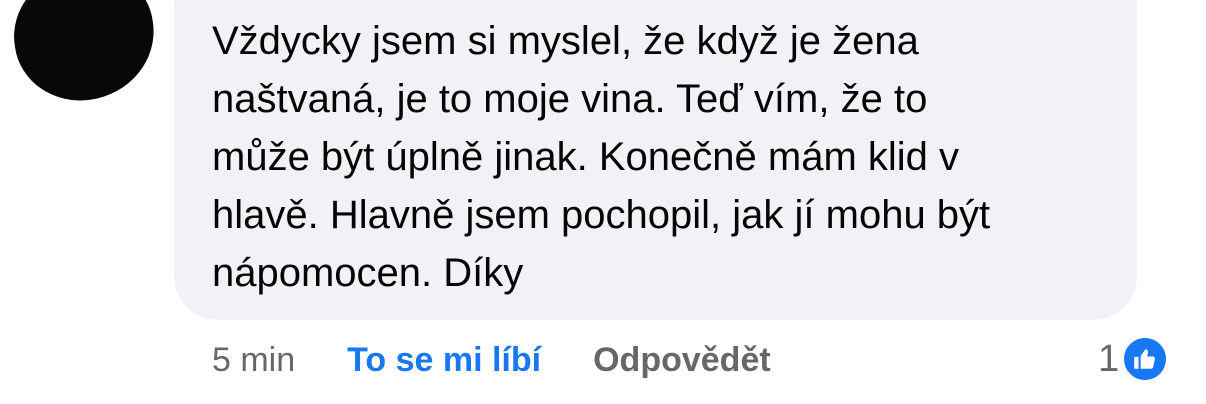 The height and width of the screenshot is (404, 1206). I want to click on comment-actions: 5 min To se mi líbí Odpovědět, so click(491, 360).